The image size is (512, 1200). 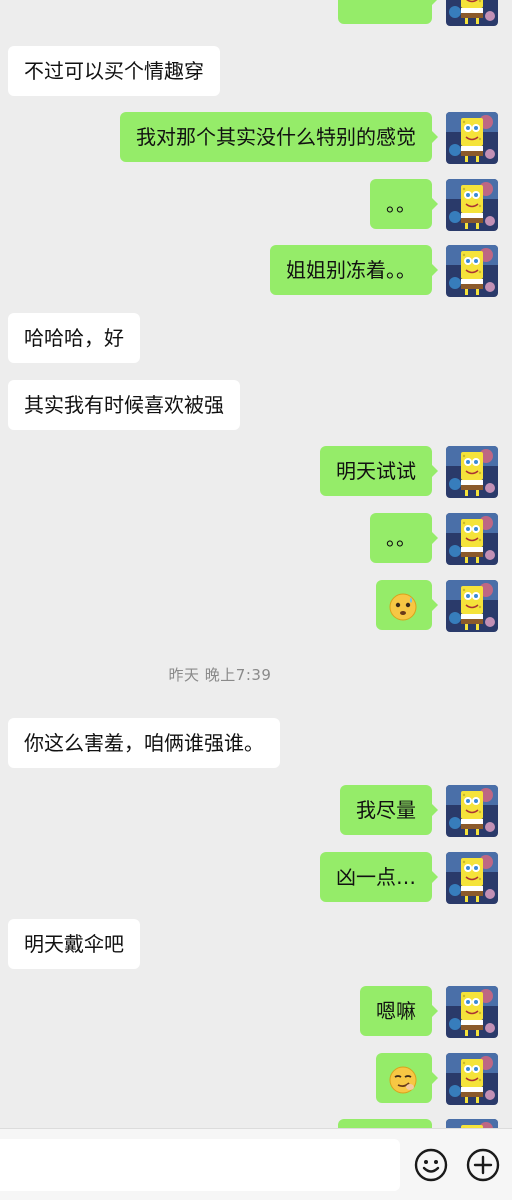 What do you see at coordinates (483, 1165) in the screenshot?
I see `plus-circle-icon` at bounding box center [483, 1165].